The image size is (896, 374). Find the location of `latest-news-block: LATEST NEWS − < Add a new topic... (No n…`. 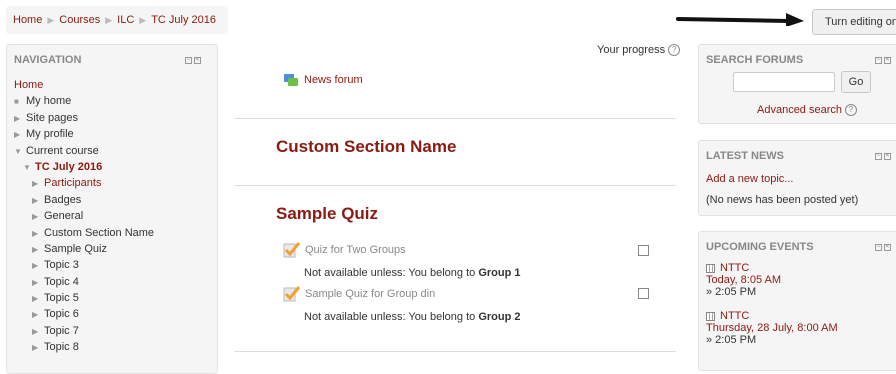

latest-news-block: LATEST NEWS − < Add a new topic... (No n… is located at coordinates (797, 178).